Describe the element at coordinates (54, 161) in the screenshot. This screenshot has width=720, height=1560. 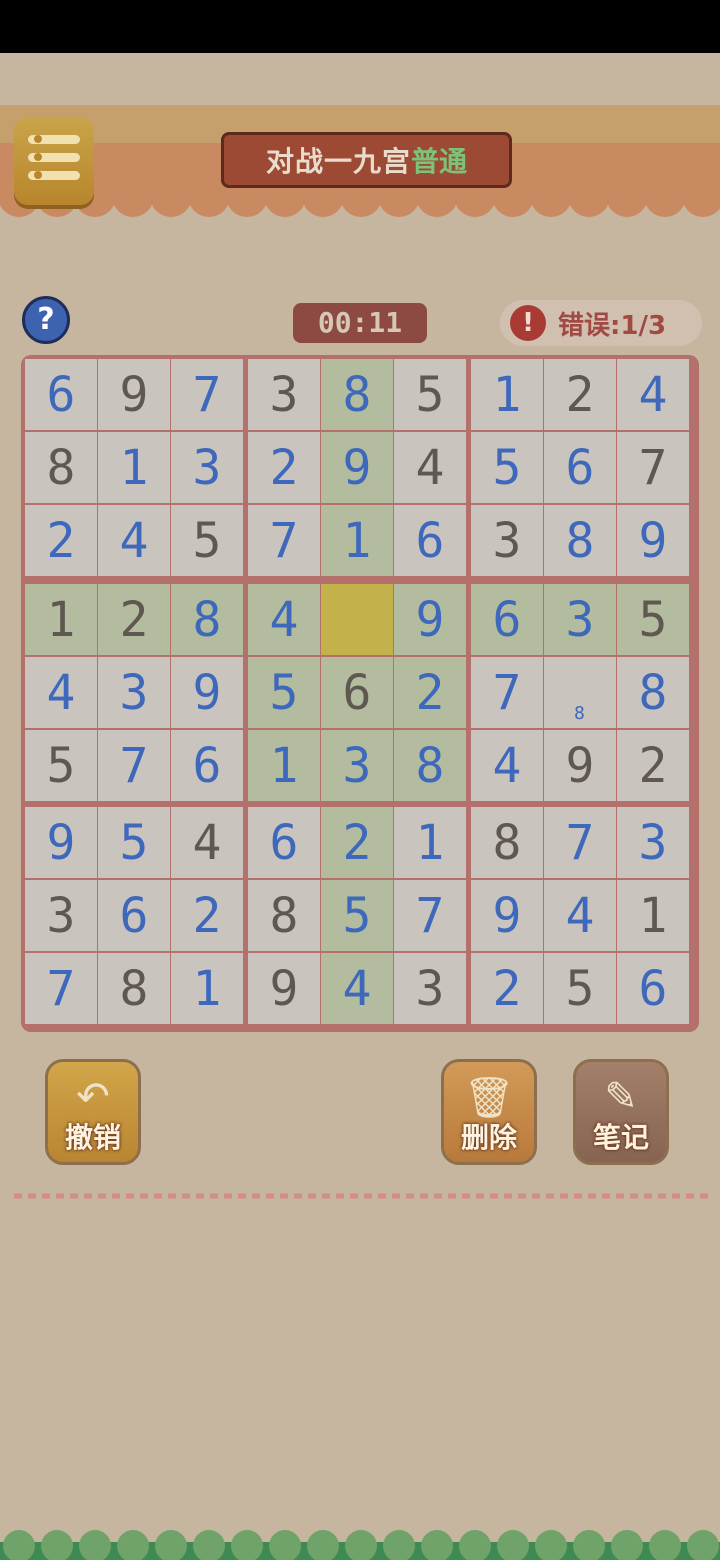
I see `menu-button` at that location.